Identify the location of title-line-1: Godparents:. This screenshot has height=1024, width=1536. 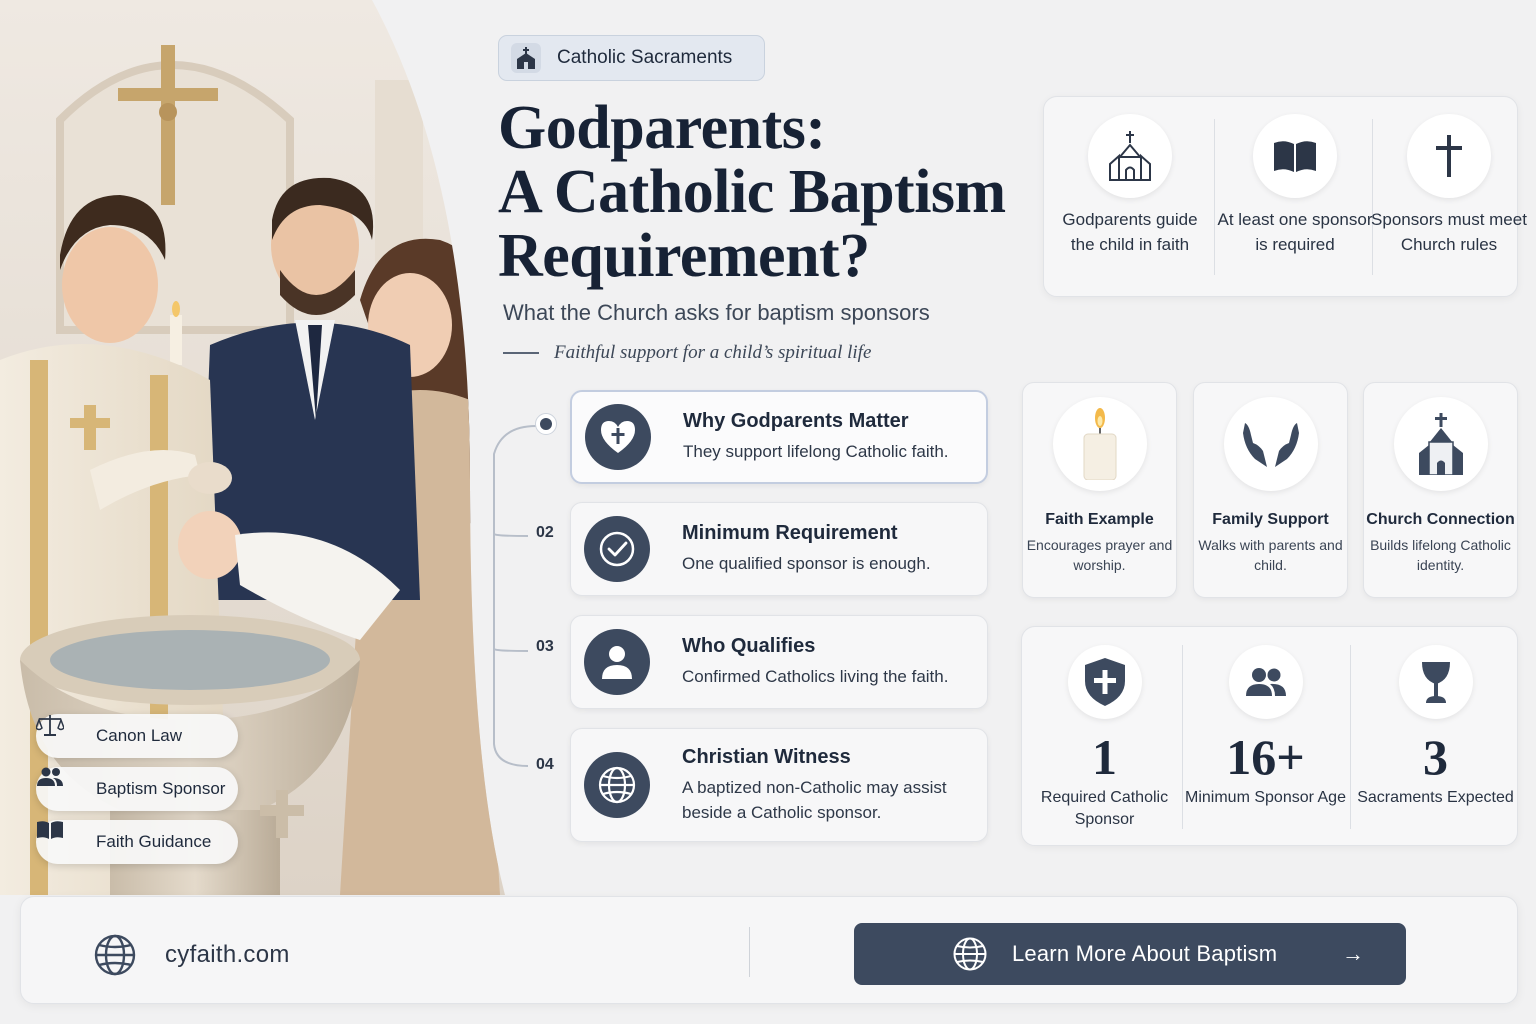
(662, 128).